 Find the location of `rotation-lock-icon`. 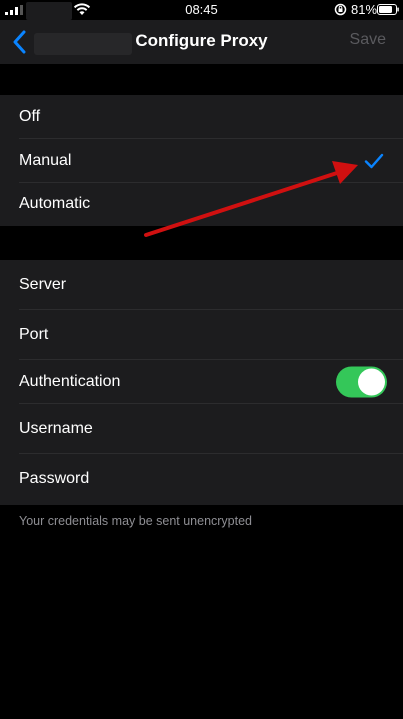

rotation-lock-icon is located at coordinates (340, 9).